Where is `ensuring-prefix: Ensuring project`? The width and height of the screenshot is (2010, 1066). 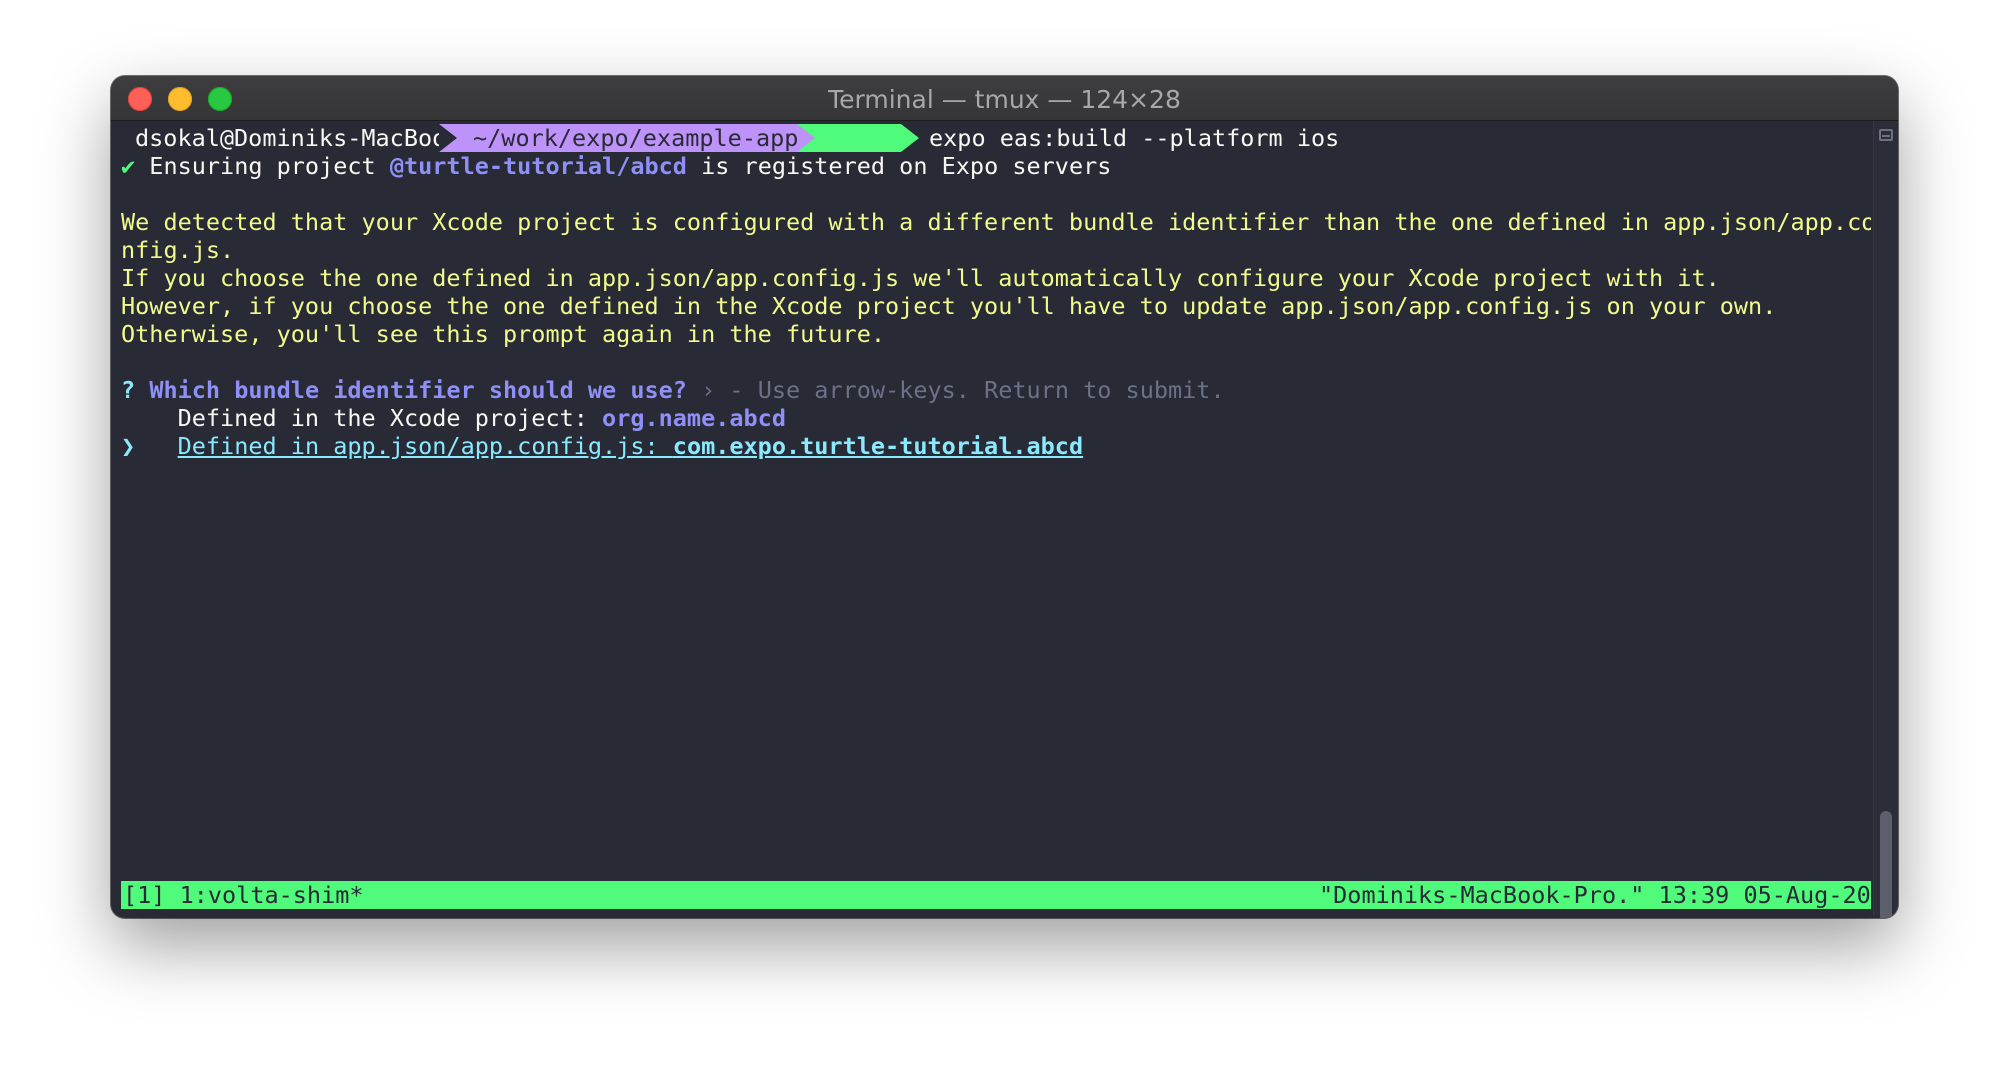
ensuring-prefix: Ensuring project is located at coordinates (262, 166).